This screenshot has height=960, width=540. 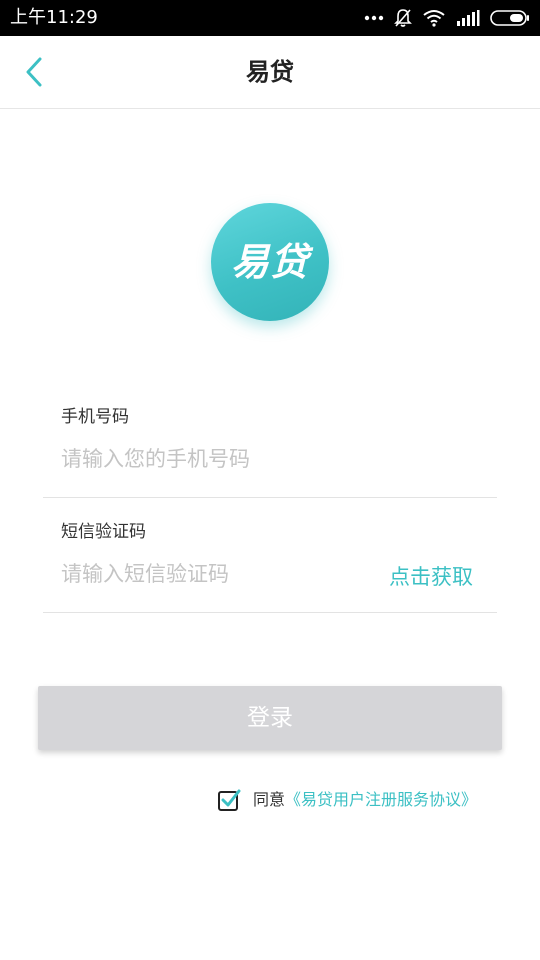 I want to click on login-button: 登录, so click(x=270, y=718).